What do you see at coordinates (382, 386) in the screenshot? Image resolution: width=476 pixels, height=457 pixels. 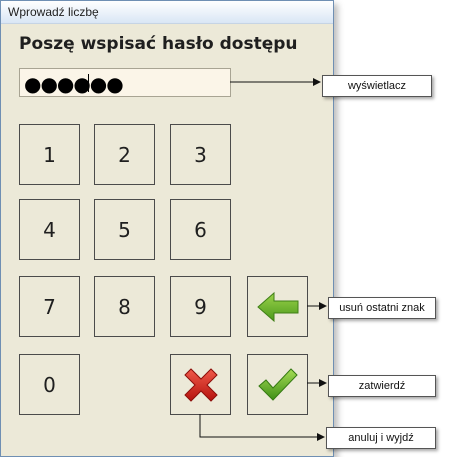 I see `callout-confirm: zatwierdź` at bounding box center [382, 386].